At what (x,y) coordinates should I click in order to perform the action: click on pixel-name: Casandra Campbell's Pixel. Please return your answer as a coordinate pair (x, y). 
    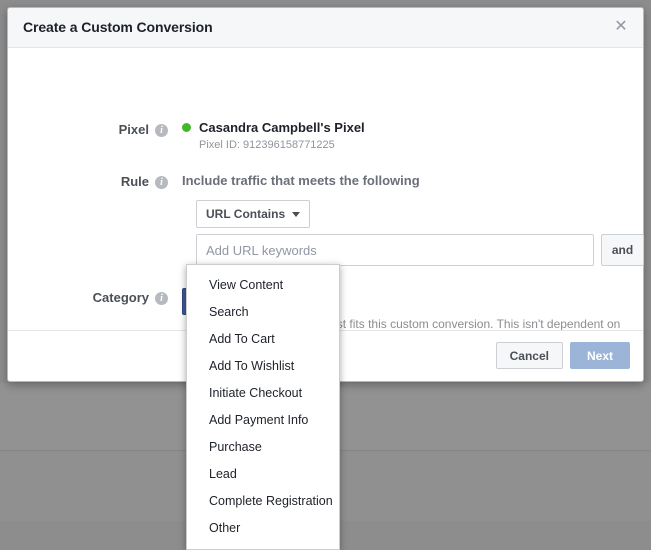
    Looking at the image, I should click on (282, 127).